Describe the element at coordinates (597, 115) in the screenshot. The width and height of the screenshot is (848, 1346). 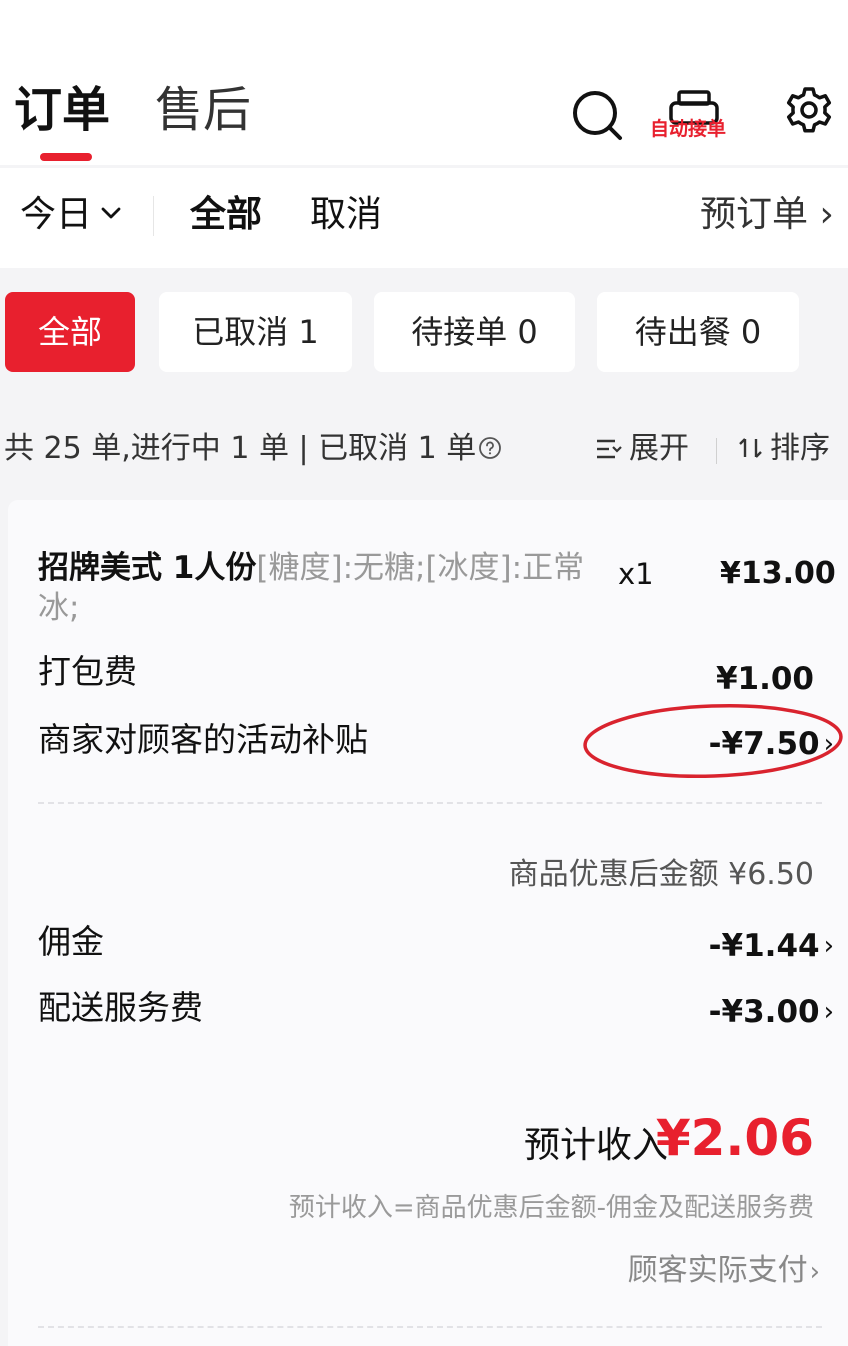
I see `search-icon` at that location.